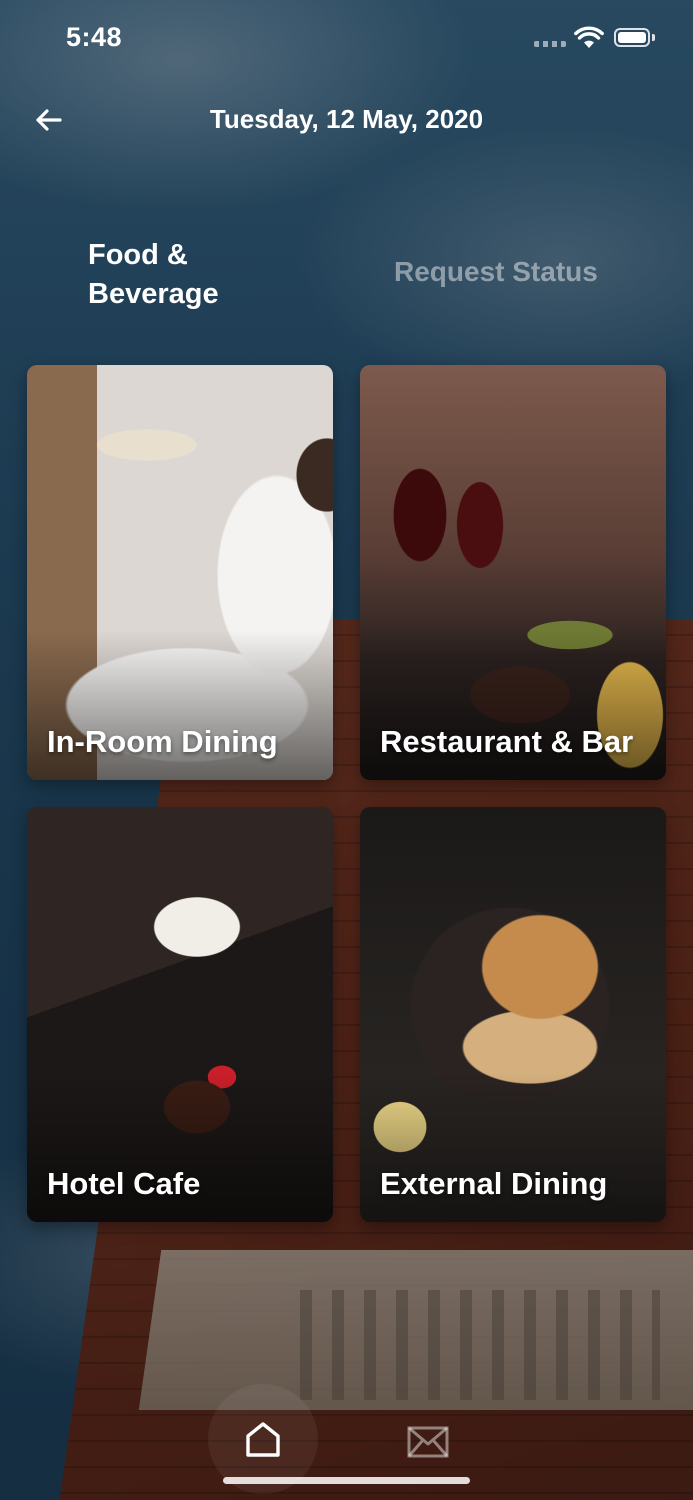  What do you see at coordinates (513, 1014) in the screenshot?
I see `card-external-dining: External Dining` at bounding box center [513, 1014].